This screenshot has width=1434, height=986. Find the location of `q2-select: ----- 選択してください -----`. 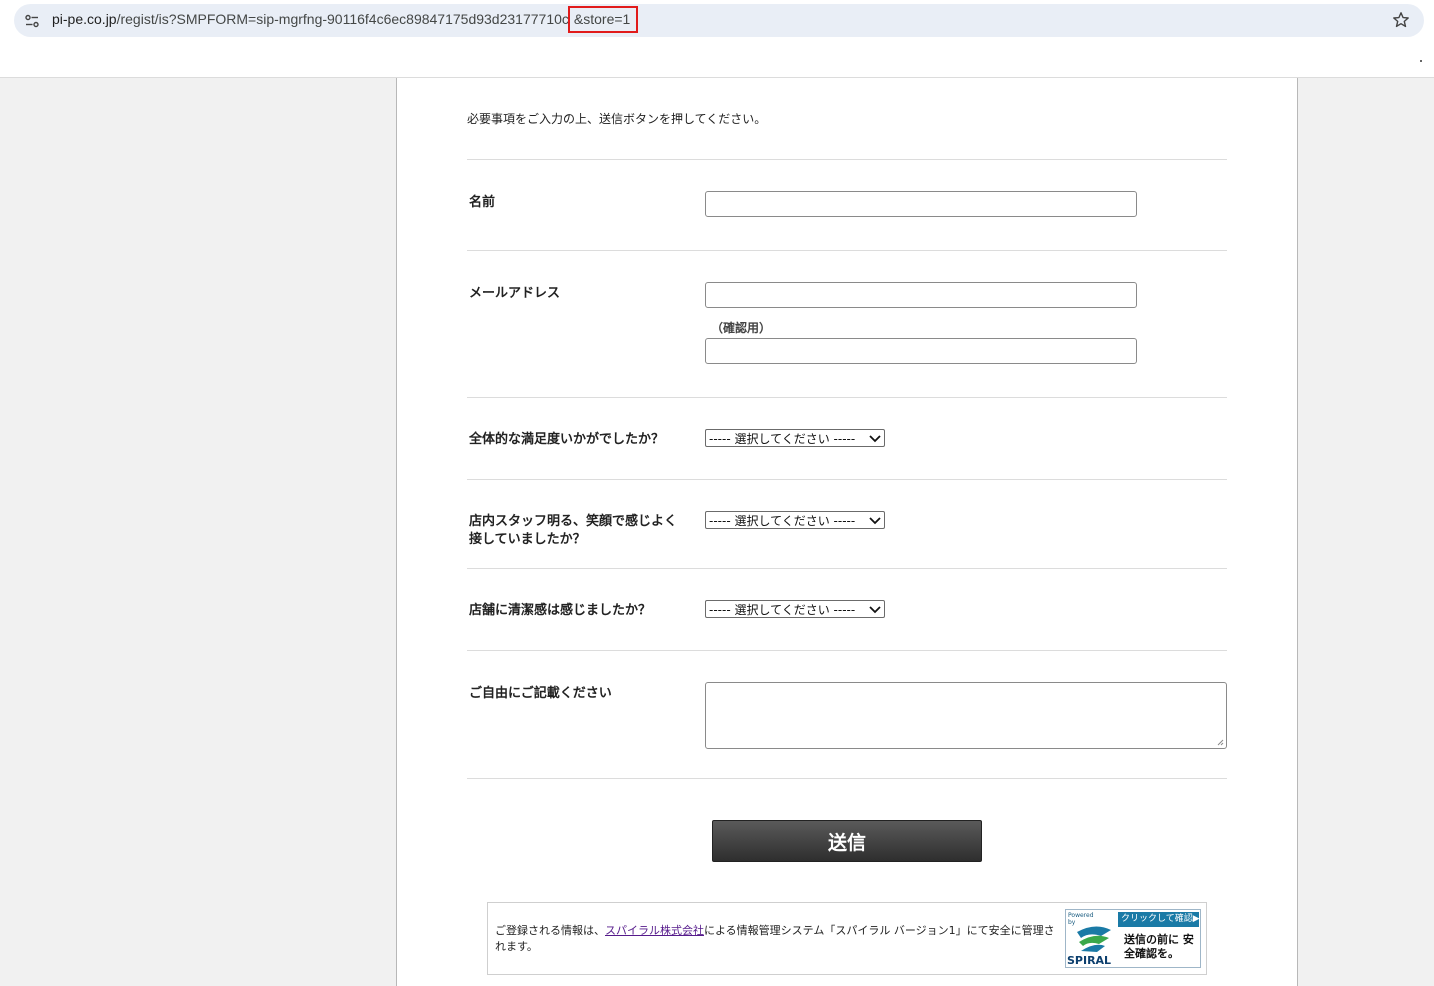

q2-select: ----- 選択してください ----- is located at coordinates (795, 520).